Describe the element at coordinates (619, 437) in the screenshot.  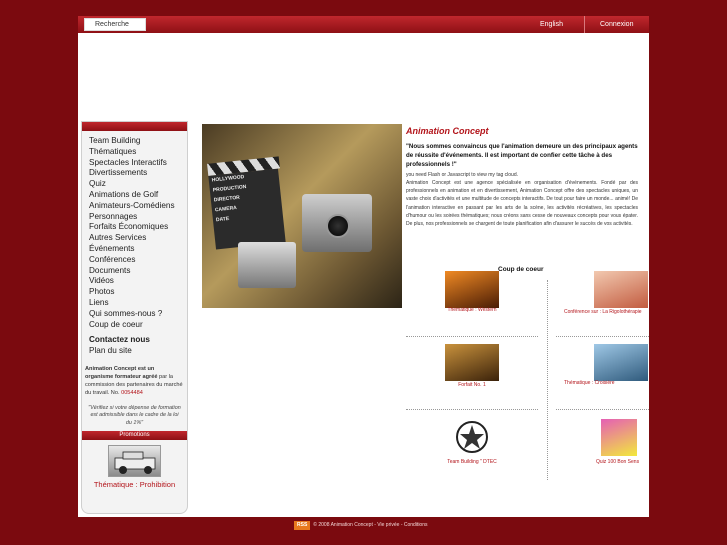
I see `quiz-thumbnail` at that location.